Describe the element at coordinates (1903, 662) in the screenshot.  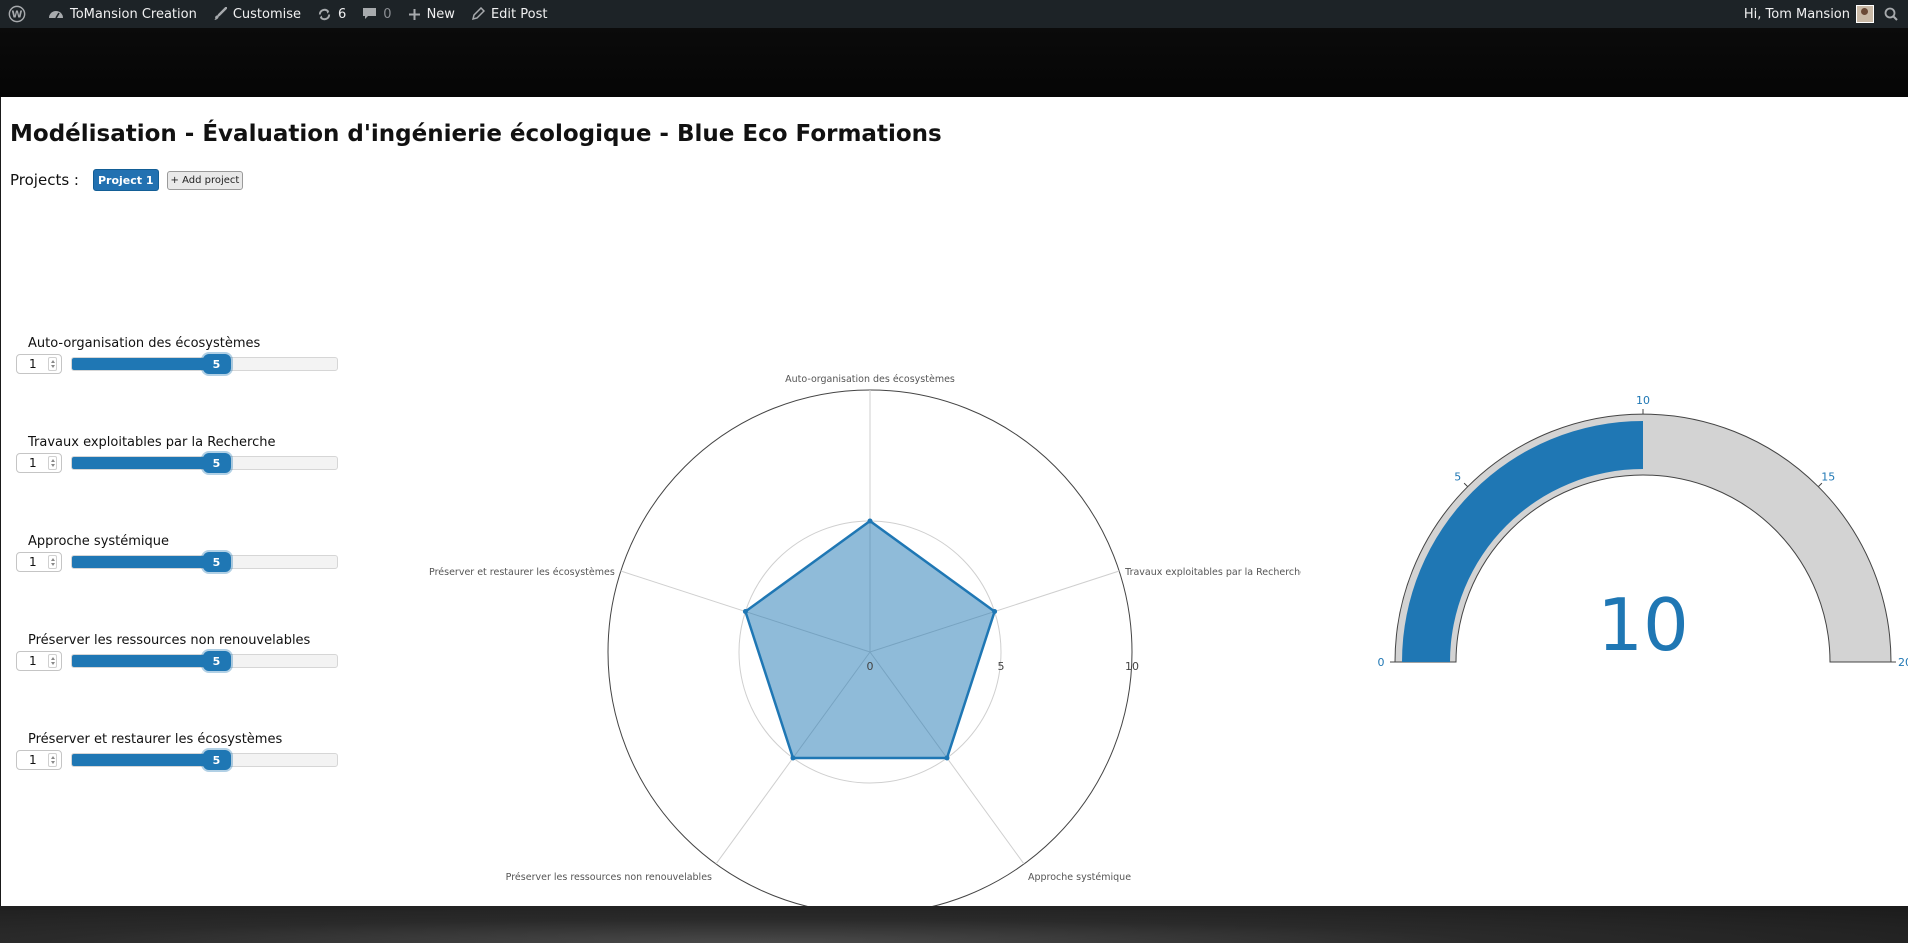
I see `gauge-tick-label: 20` at that location.